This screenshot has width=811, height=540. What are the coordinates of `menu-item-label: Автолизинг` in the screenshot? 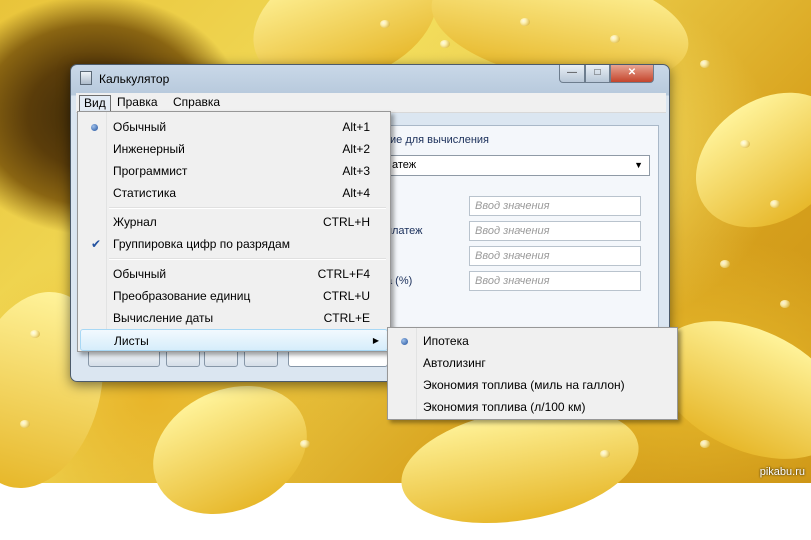 It's located at (454, 363).